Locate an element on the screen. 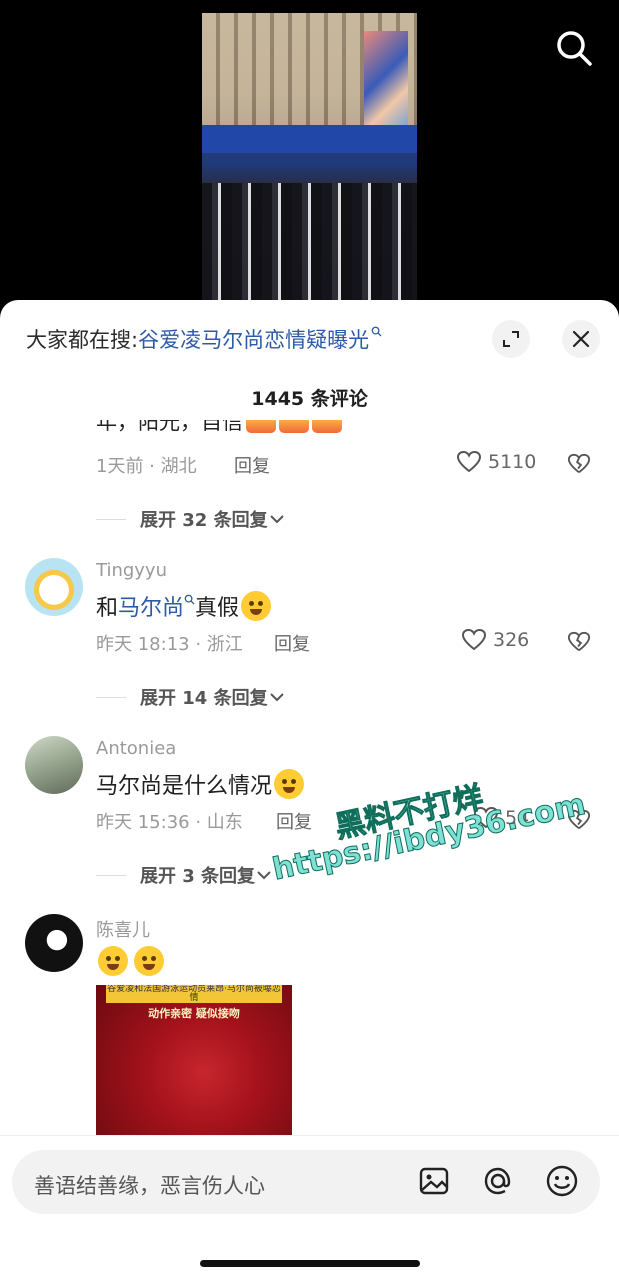 Image resolution: width=619 pixels, height=1280 pixels. close-icon is located at coordinates (581, 339).